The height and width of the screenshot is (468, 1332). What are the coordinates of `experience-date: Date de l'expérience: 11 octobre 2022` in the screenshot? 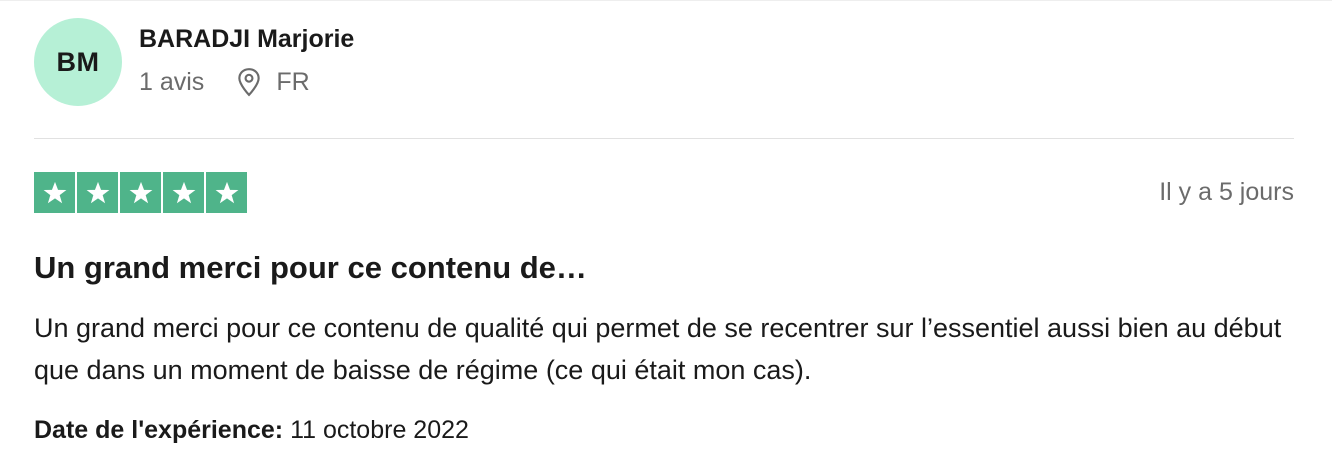 It's located at (251, 430).